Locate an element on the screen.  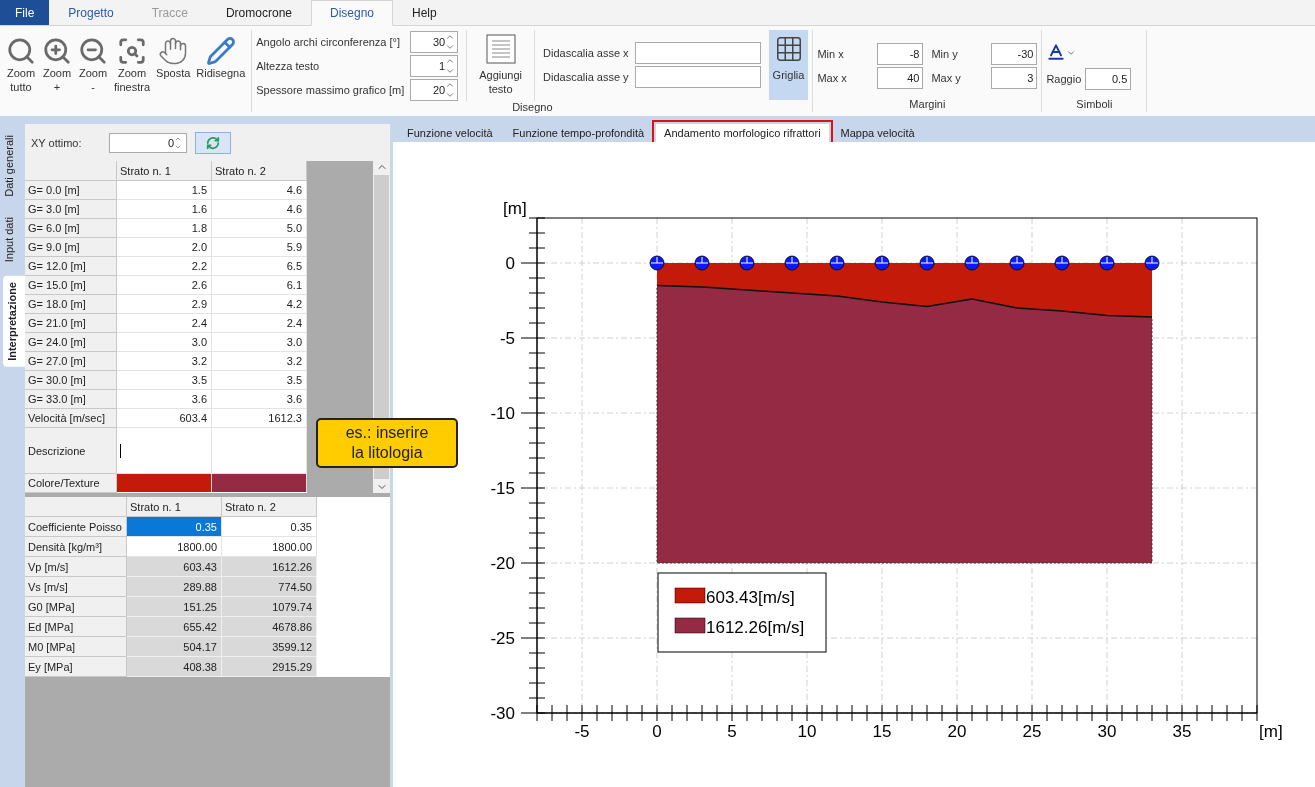
pencil-icon is located at coordinates (220, 51).